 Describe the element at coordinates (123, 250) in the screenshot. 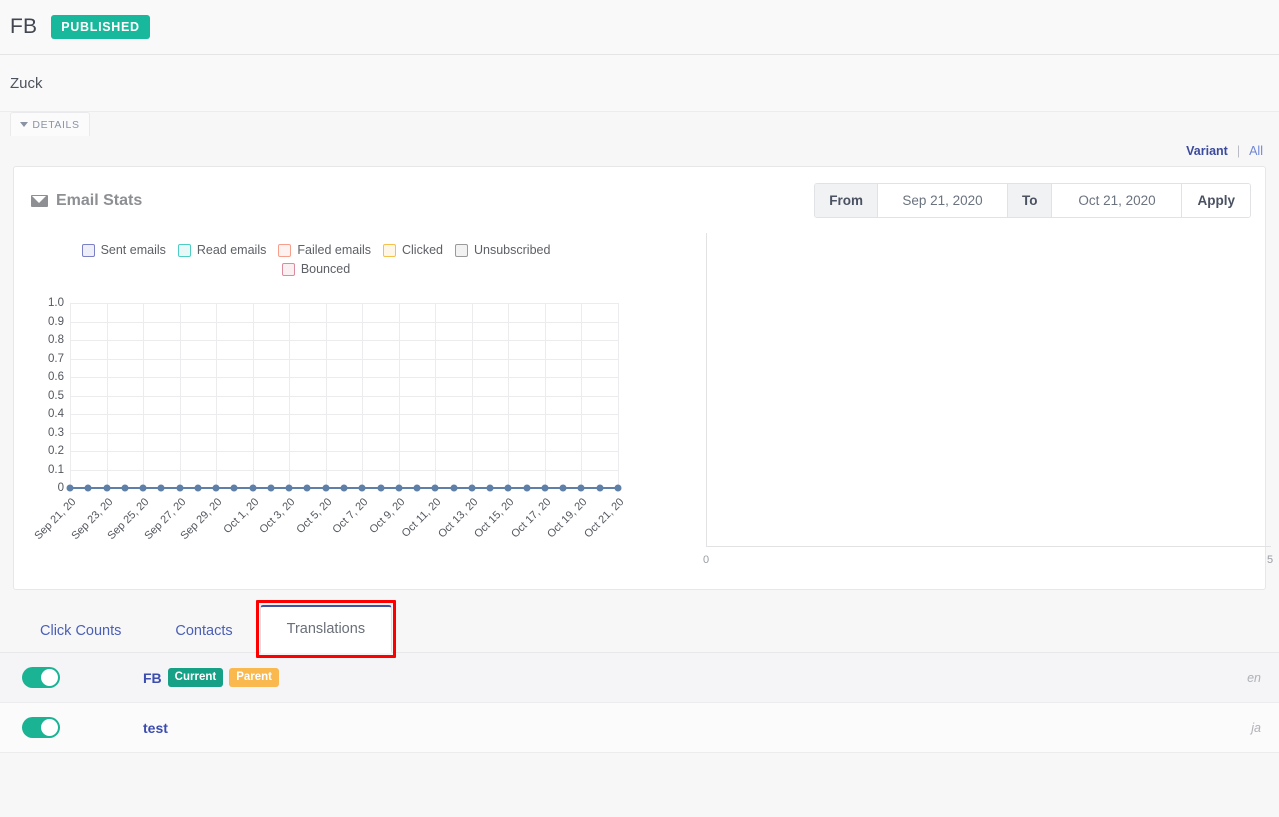

I see `legend-item-sent-emails: Sent emails` at that location.